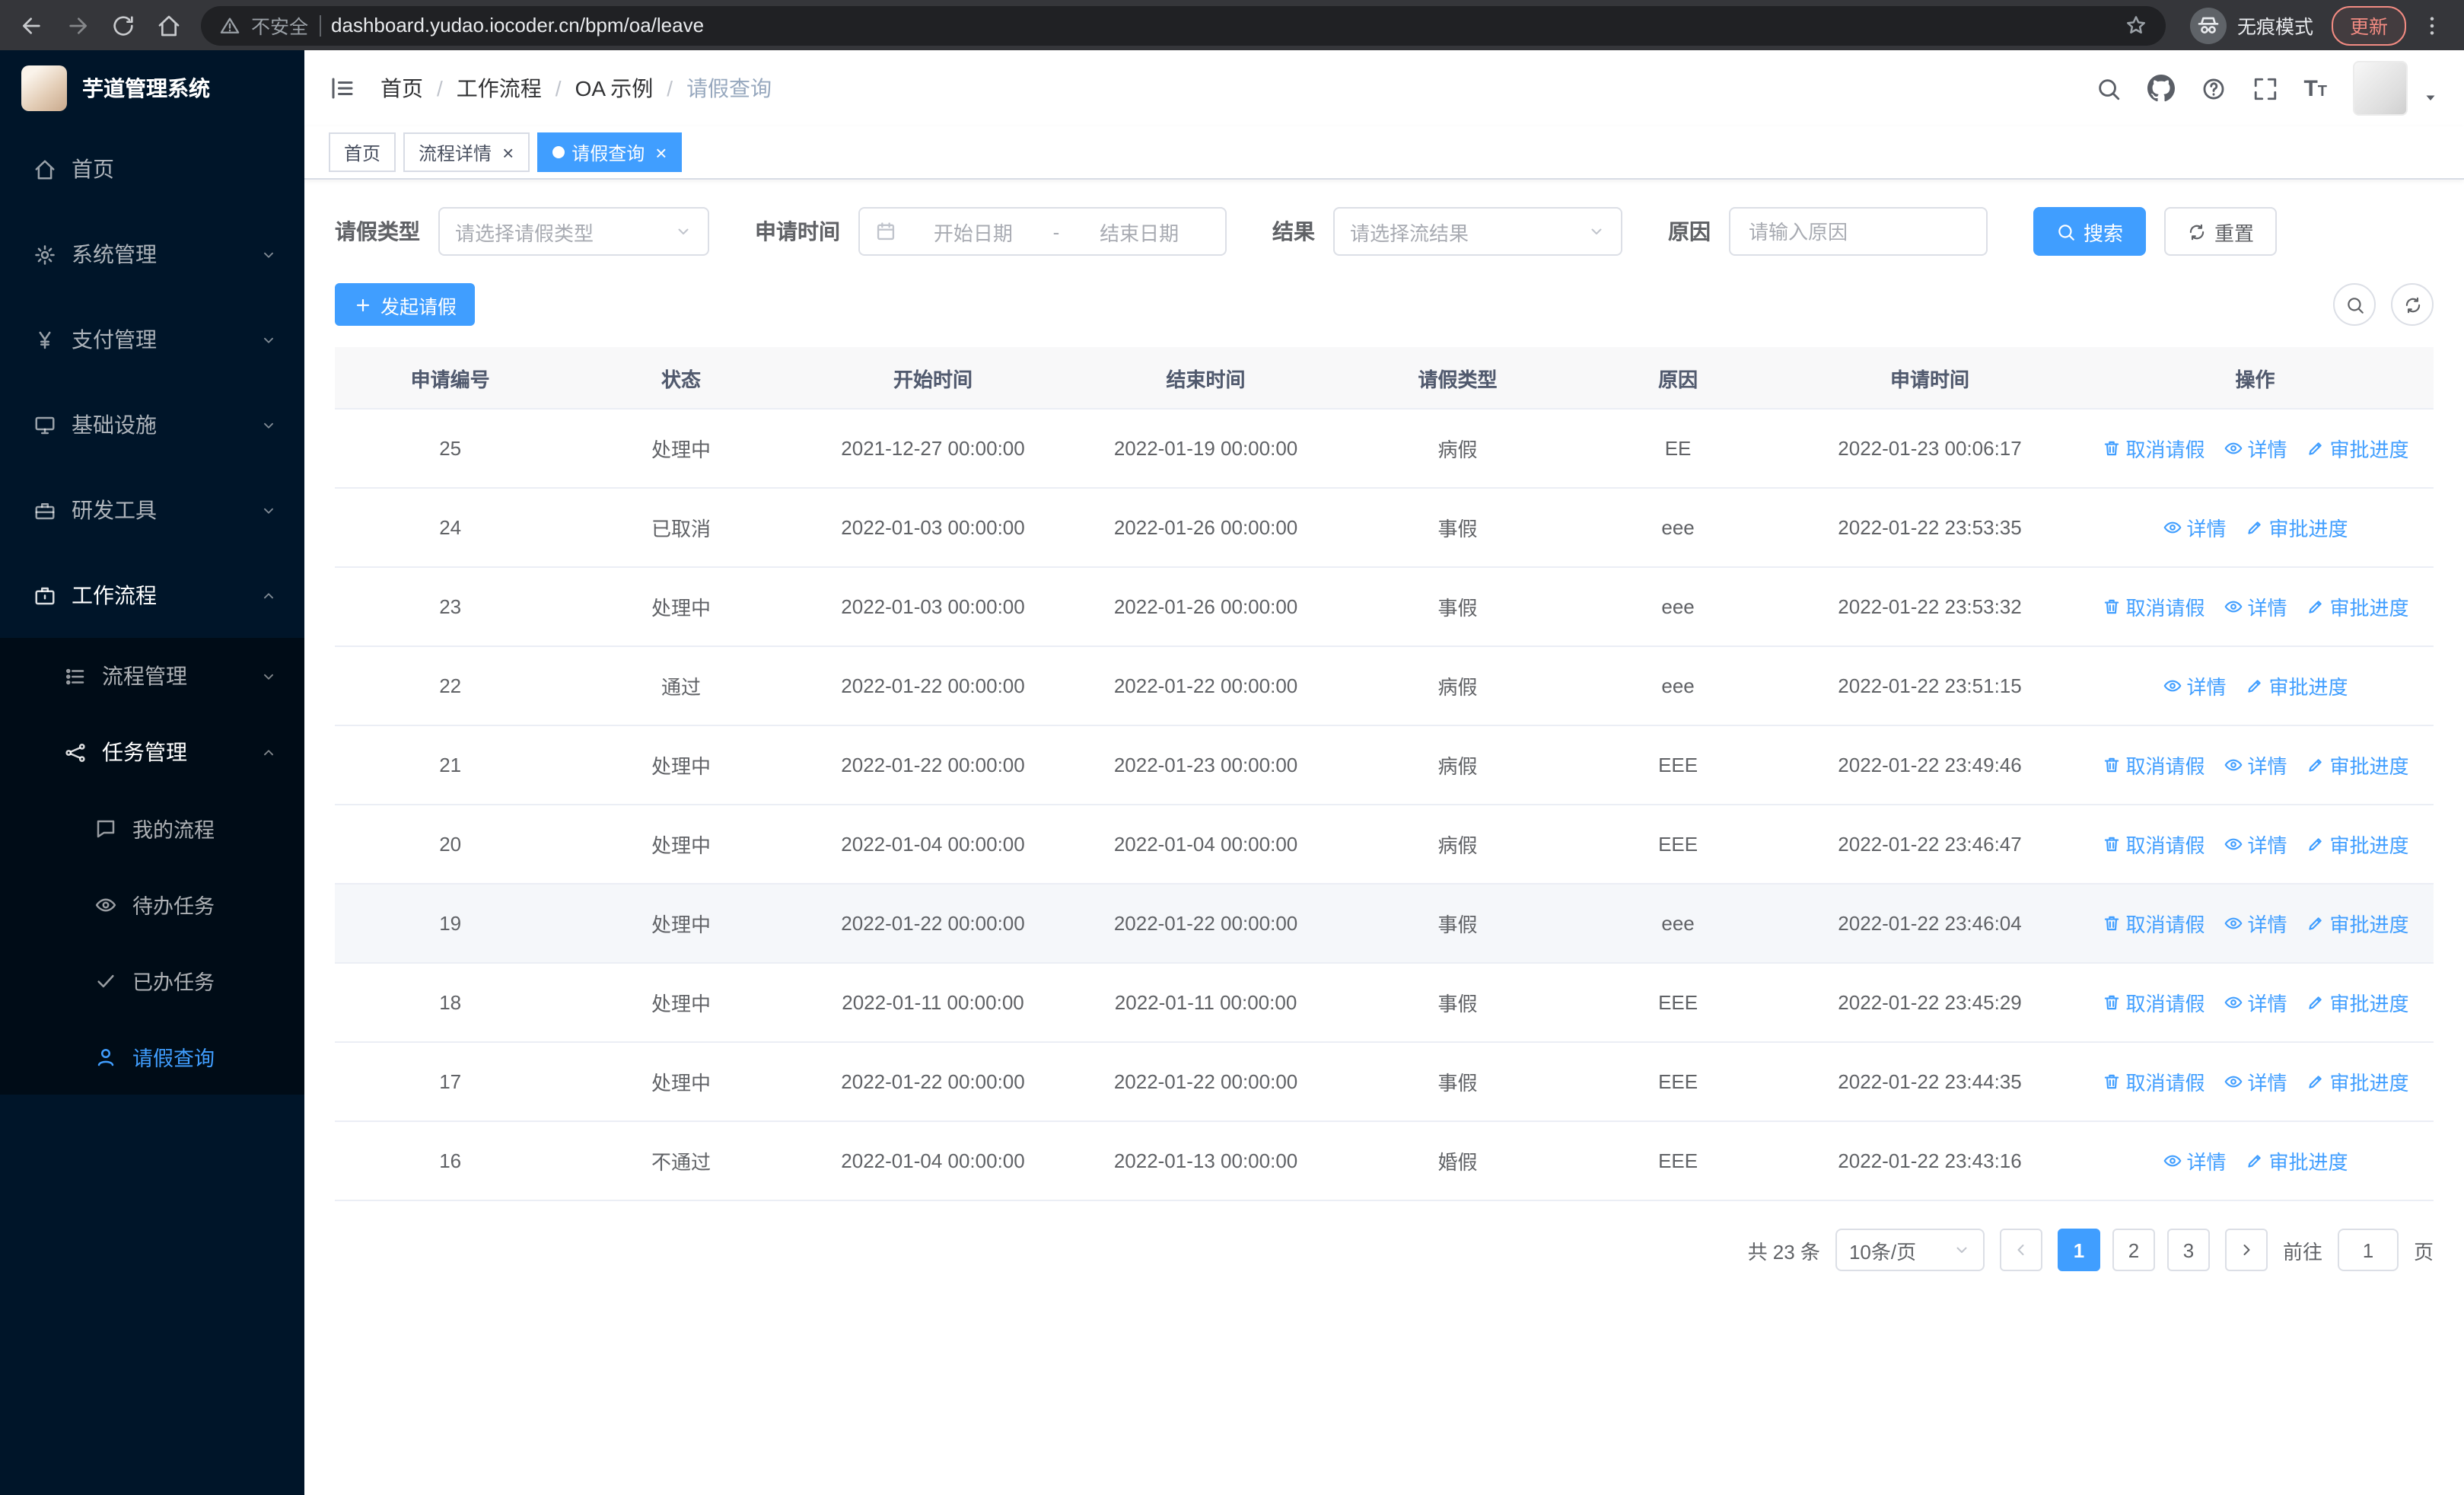  I want to click on url-text: dashboard.yudao.iocoder.cn/bpm/oa/leave, so click(1222, 26).